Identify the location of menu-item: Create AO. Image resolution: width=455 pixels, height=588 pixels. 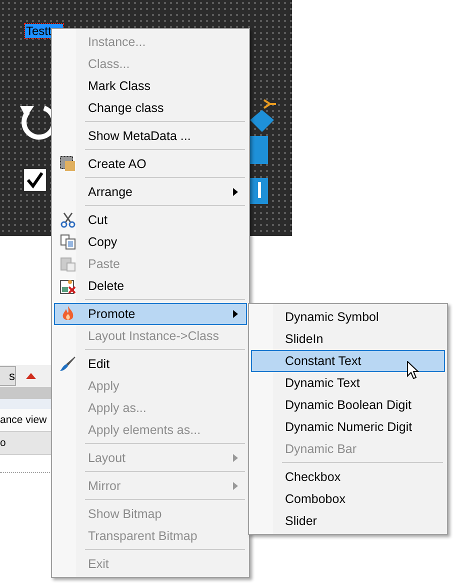
(150, 164).